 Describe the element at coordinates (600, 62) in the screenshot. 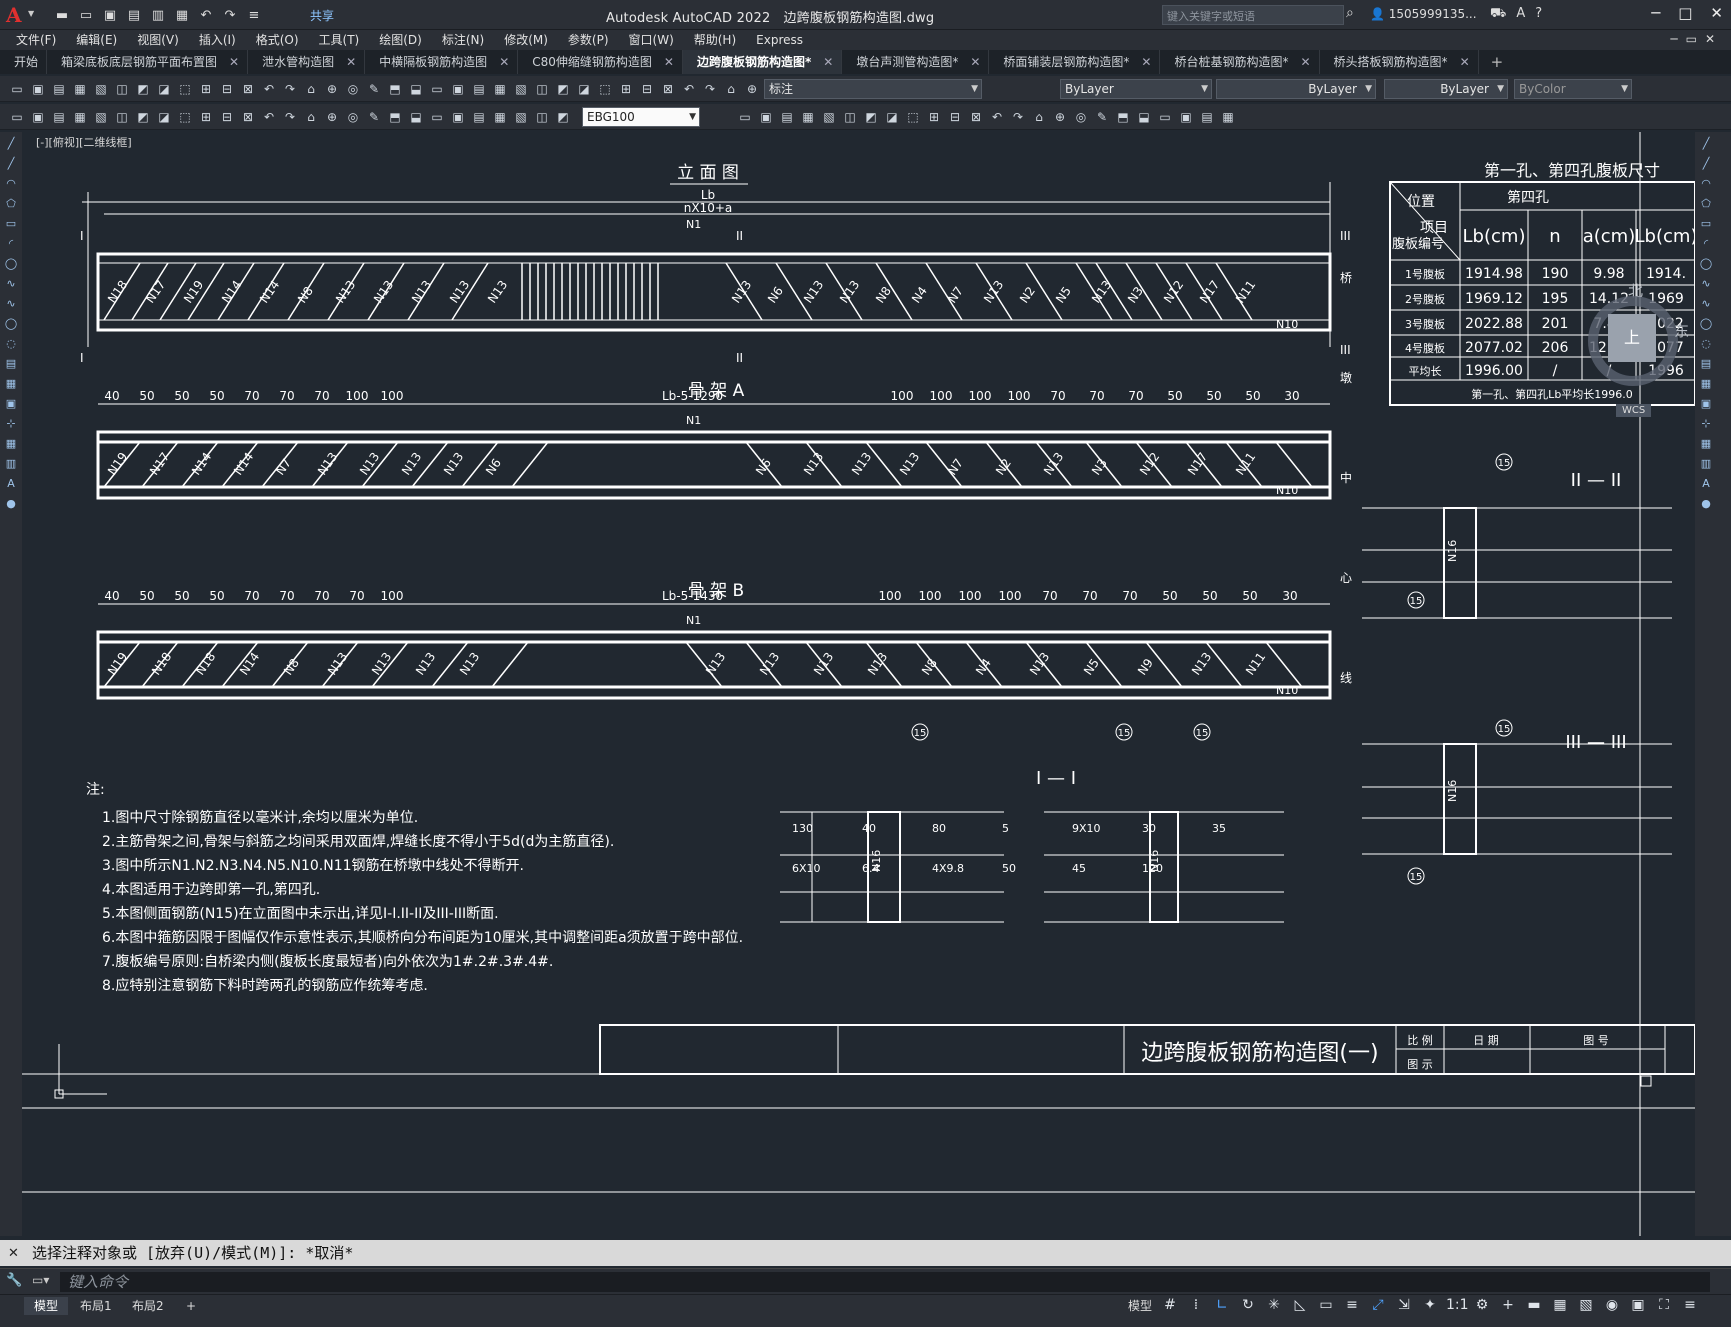

I see `tab-doc: C80伸缩缝钢筋构造图 ✕` at that location.